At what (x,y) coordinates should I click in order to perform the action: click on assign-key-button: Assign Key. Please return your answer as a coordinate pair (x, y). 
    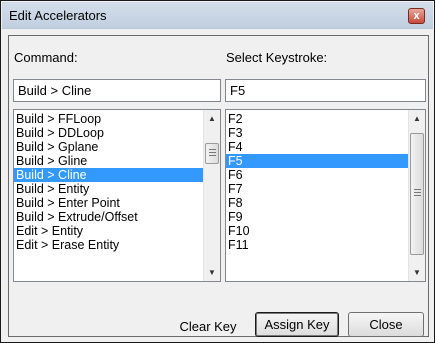
    Looking at the image, I should click on (297, 324).